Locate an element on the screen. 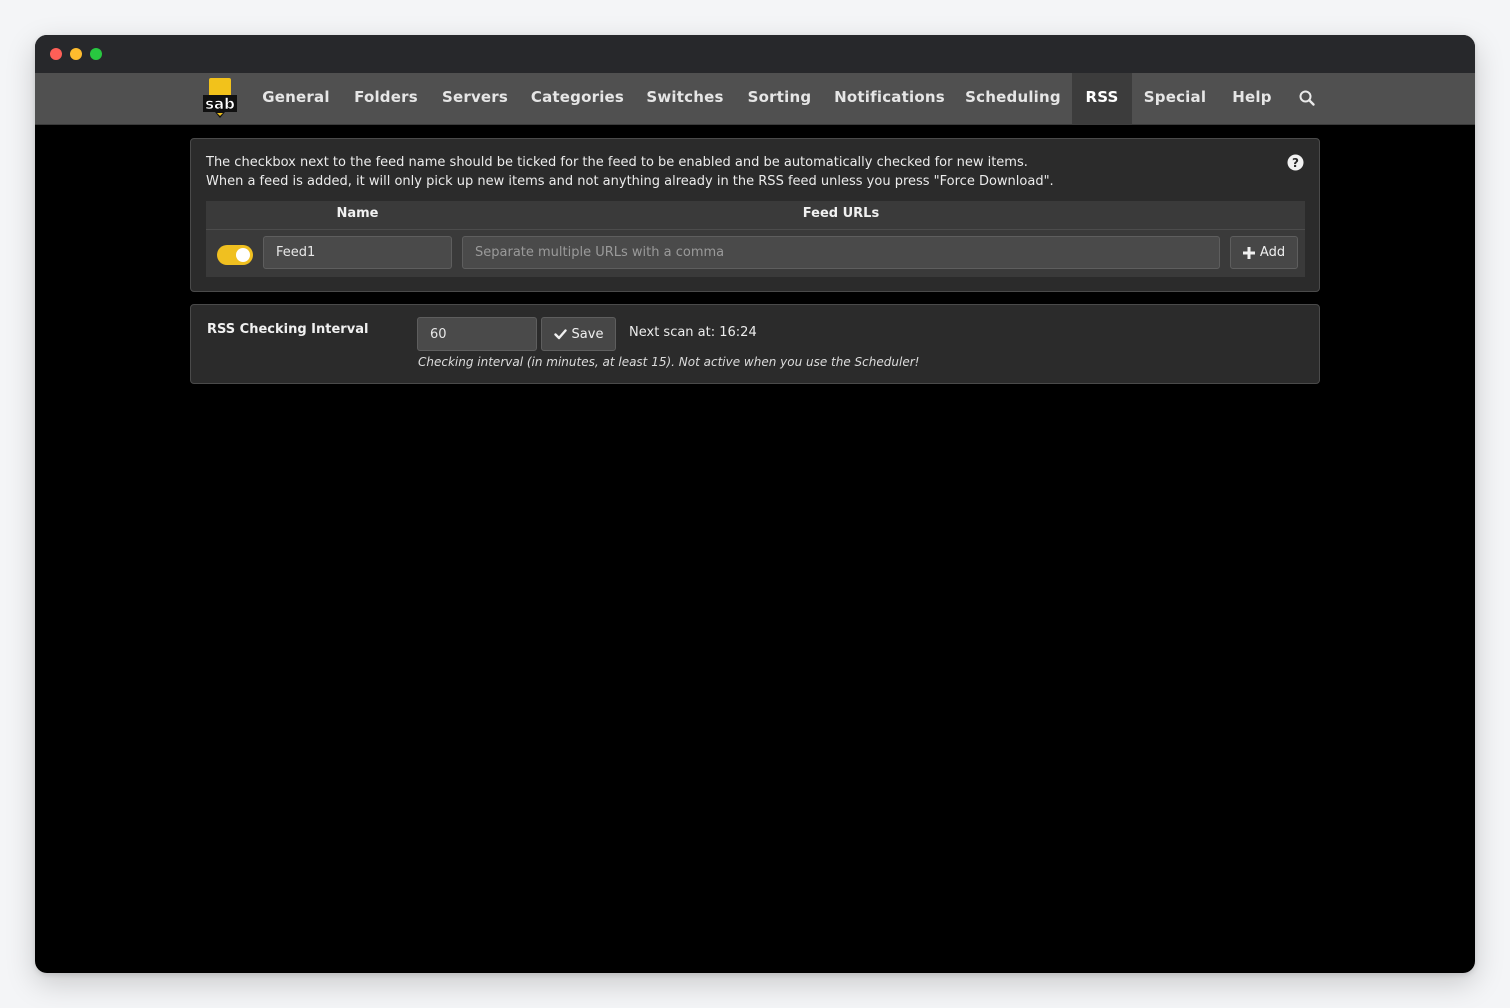  column-header-feed-urls: Feed URLs is located at coordinates (841, 213).